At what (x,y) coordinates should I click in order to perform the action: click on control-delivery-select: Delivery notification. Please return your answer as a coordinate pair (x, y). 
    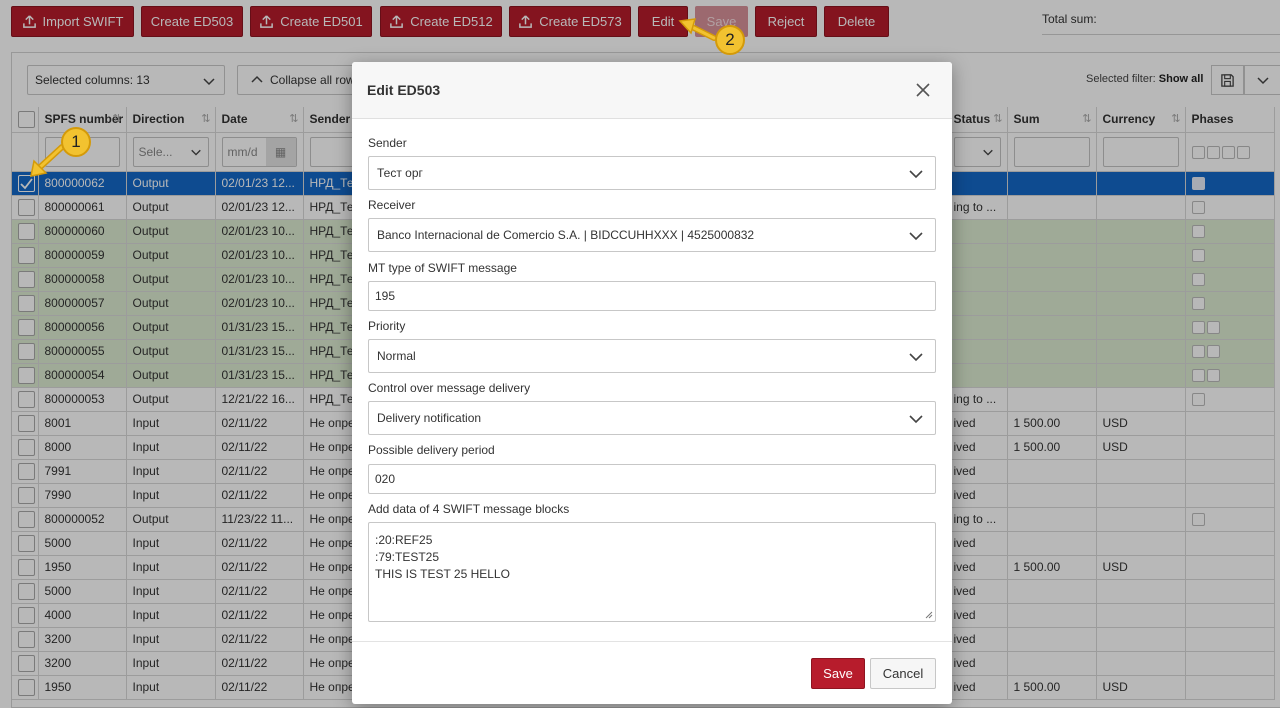
    Looking at the image, I should click on (652, 418).